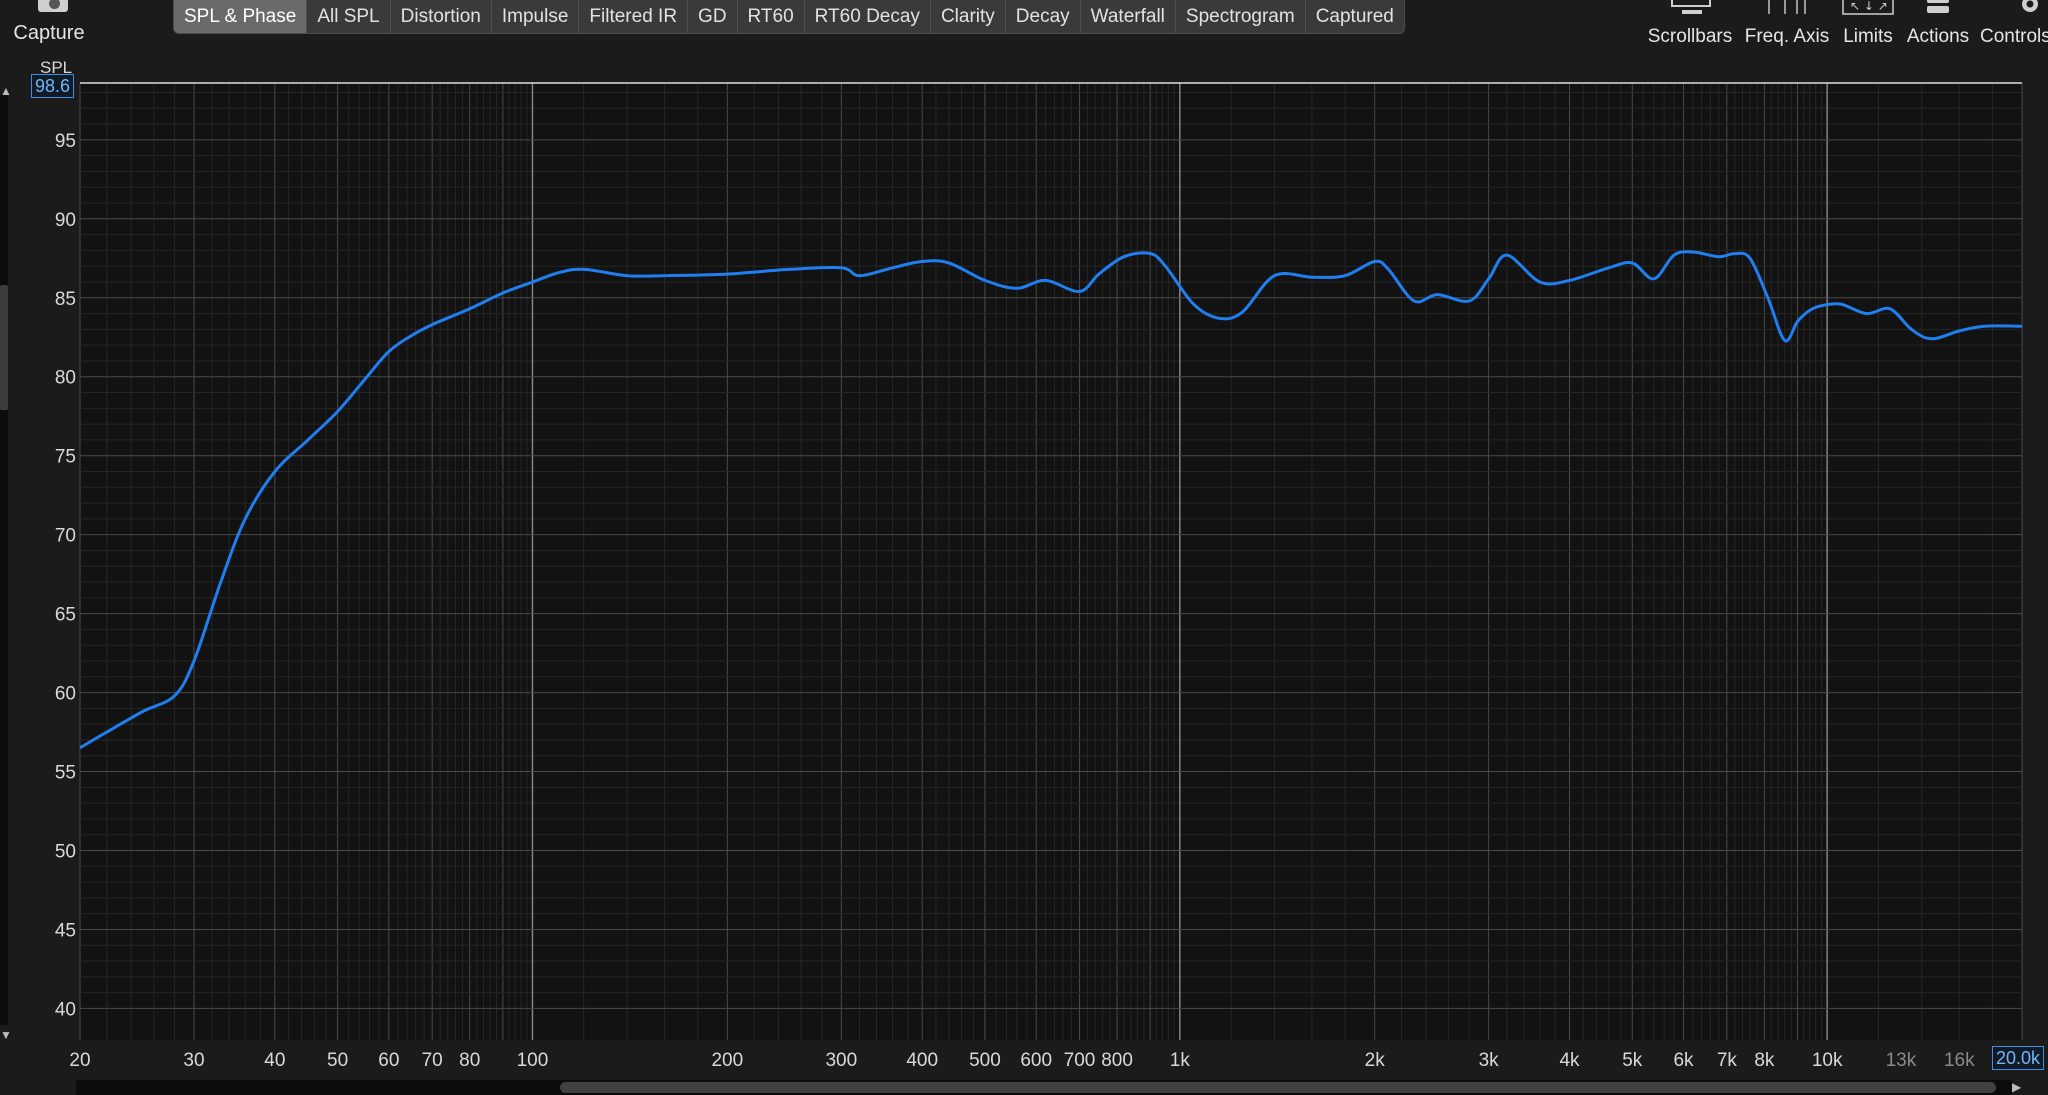 The image size is (2048, 1095). What do you see at coordinates (432, 1060) in the screenshot?
I see `x-tick-label: 70` at bounding box center [432, 1060].